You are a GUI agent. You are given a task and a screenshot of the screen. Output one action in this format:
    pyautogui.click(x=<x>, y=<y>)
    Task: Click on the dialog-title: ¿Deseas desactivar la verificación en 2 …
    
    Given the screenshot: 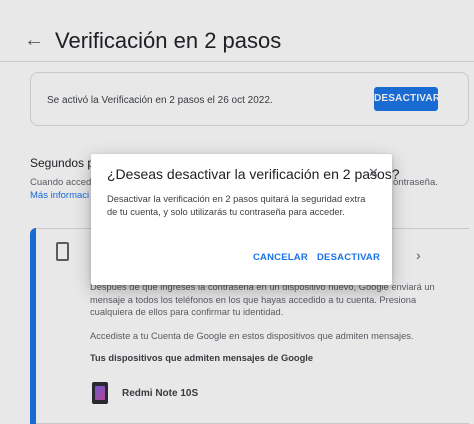 What is the action you would take?
    pyautogui.click(x=253, y=174)
    